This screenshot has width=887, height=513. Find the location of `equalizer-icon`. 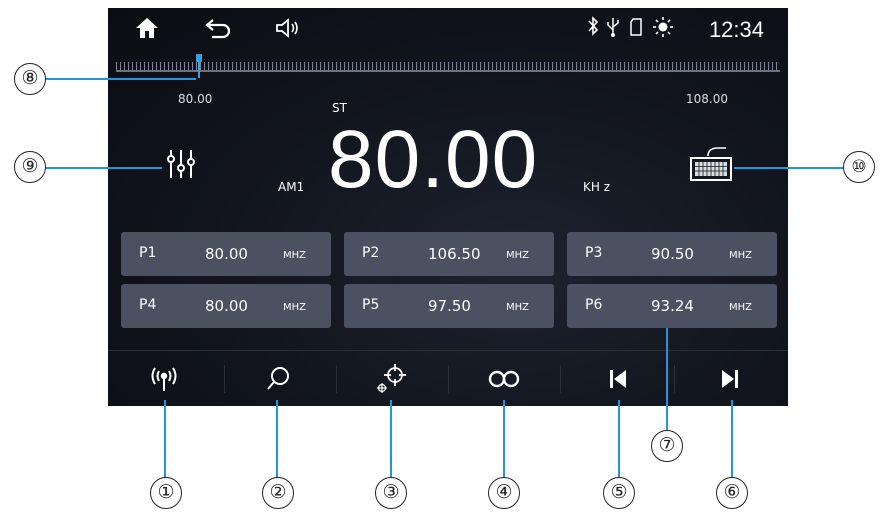

equalizer-icon is located at coordinates (181, 164).